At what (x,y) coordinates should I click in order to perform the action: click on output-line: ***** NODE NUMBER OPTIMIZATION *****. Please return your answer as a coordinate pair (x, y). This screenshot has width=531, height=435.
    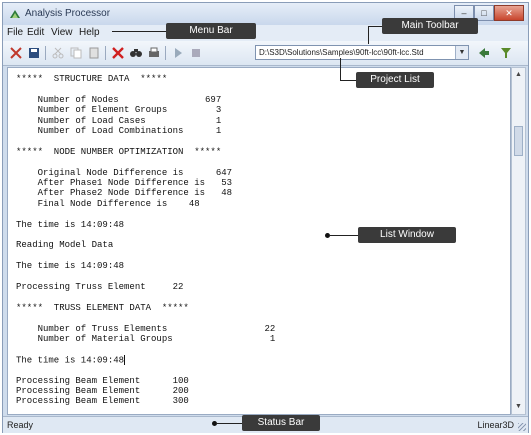
    Looking at the image, I should click on (119, 151).